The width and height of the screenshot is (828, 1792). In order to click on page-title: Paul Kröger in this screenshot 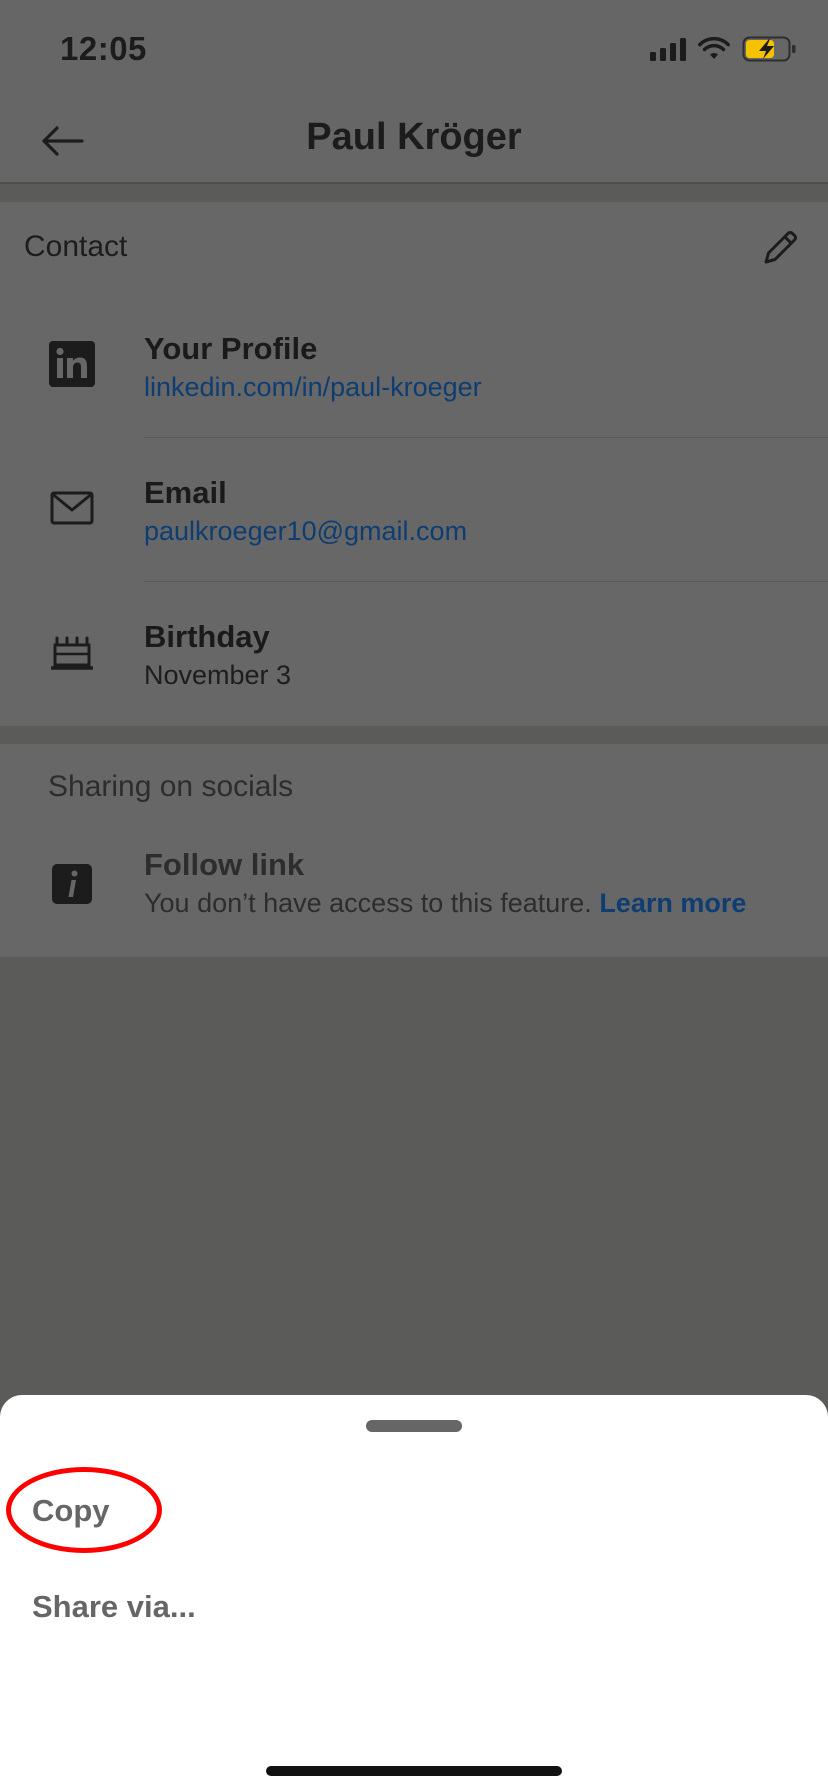, I will do `click(414, 137)`.